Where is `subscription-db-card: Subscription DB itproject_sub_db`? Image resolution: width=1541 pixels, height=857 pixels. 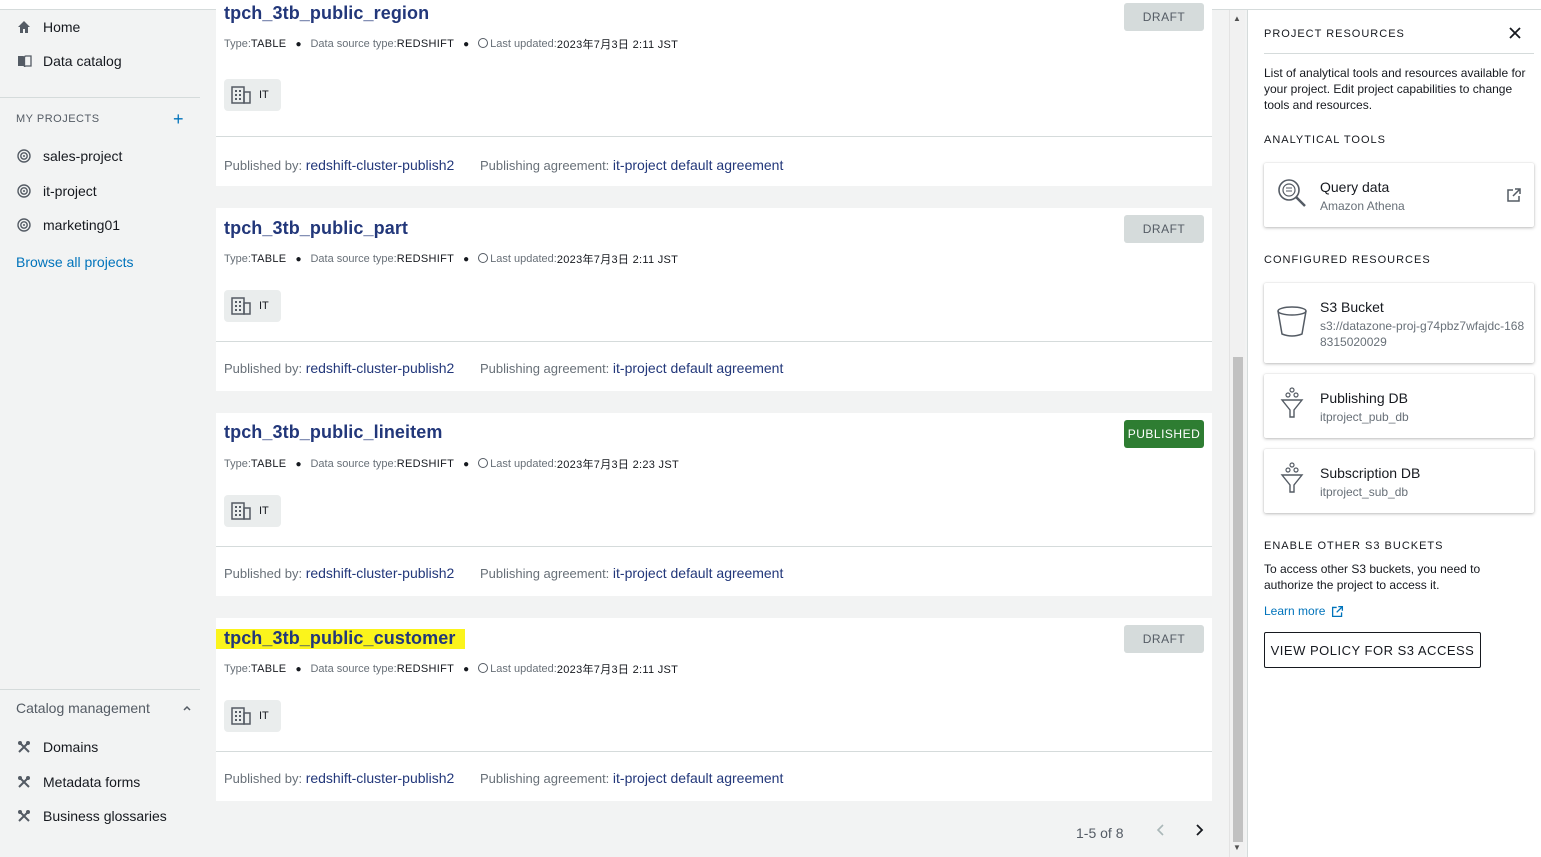 subscription-db-card: Subscription DB itproject_sub_db is located at coordinates (1399, 481).